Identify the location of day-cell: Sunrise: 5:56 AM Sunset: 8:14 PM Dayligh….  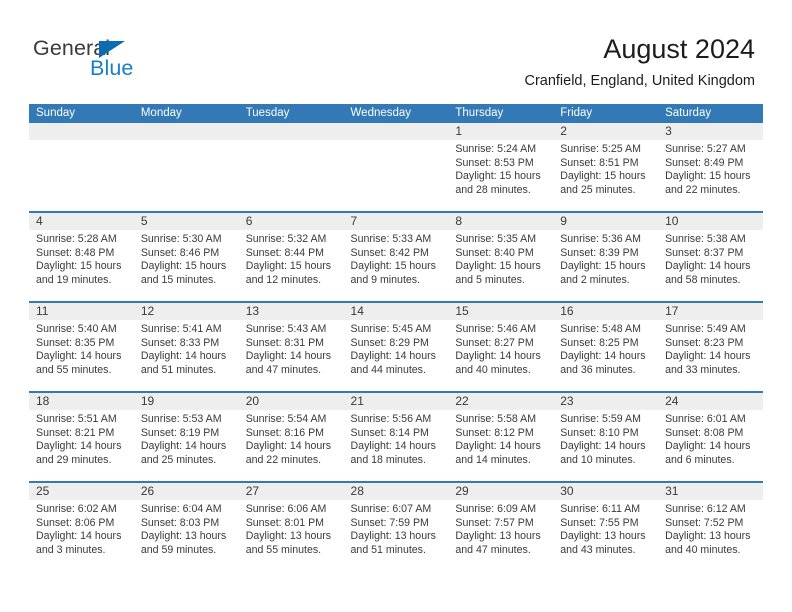
(396, 446).